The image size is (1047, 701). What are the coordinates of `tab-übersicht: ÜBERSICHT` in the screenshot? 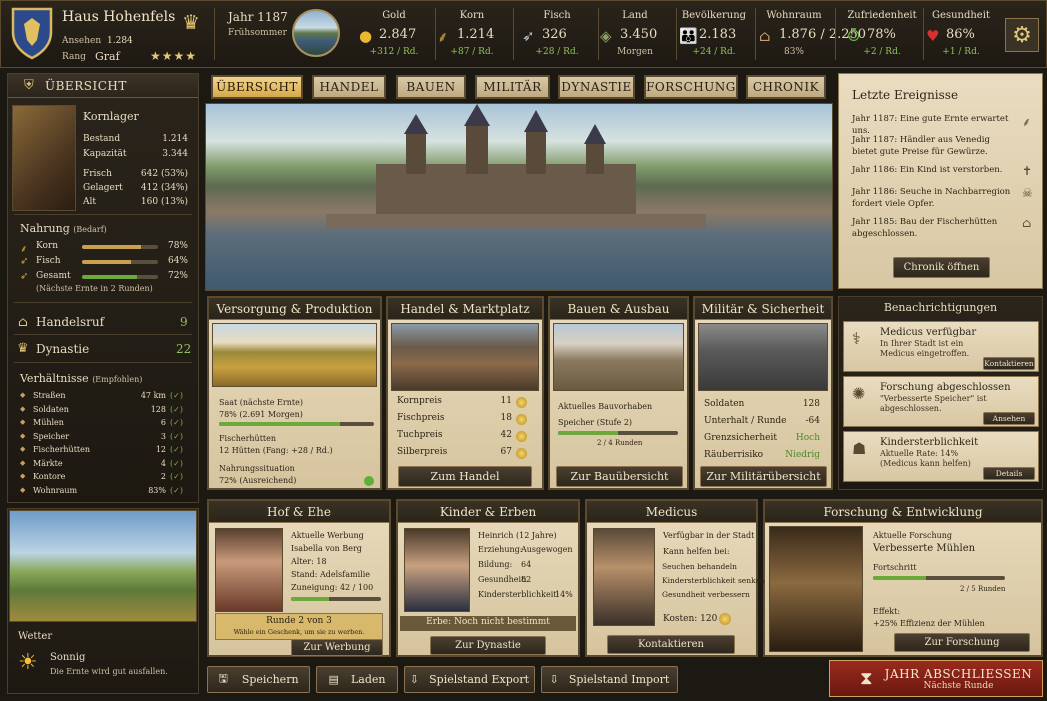 It's located at (257, 87).